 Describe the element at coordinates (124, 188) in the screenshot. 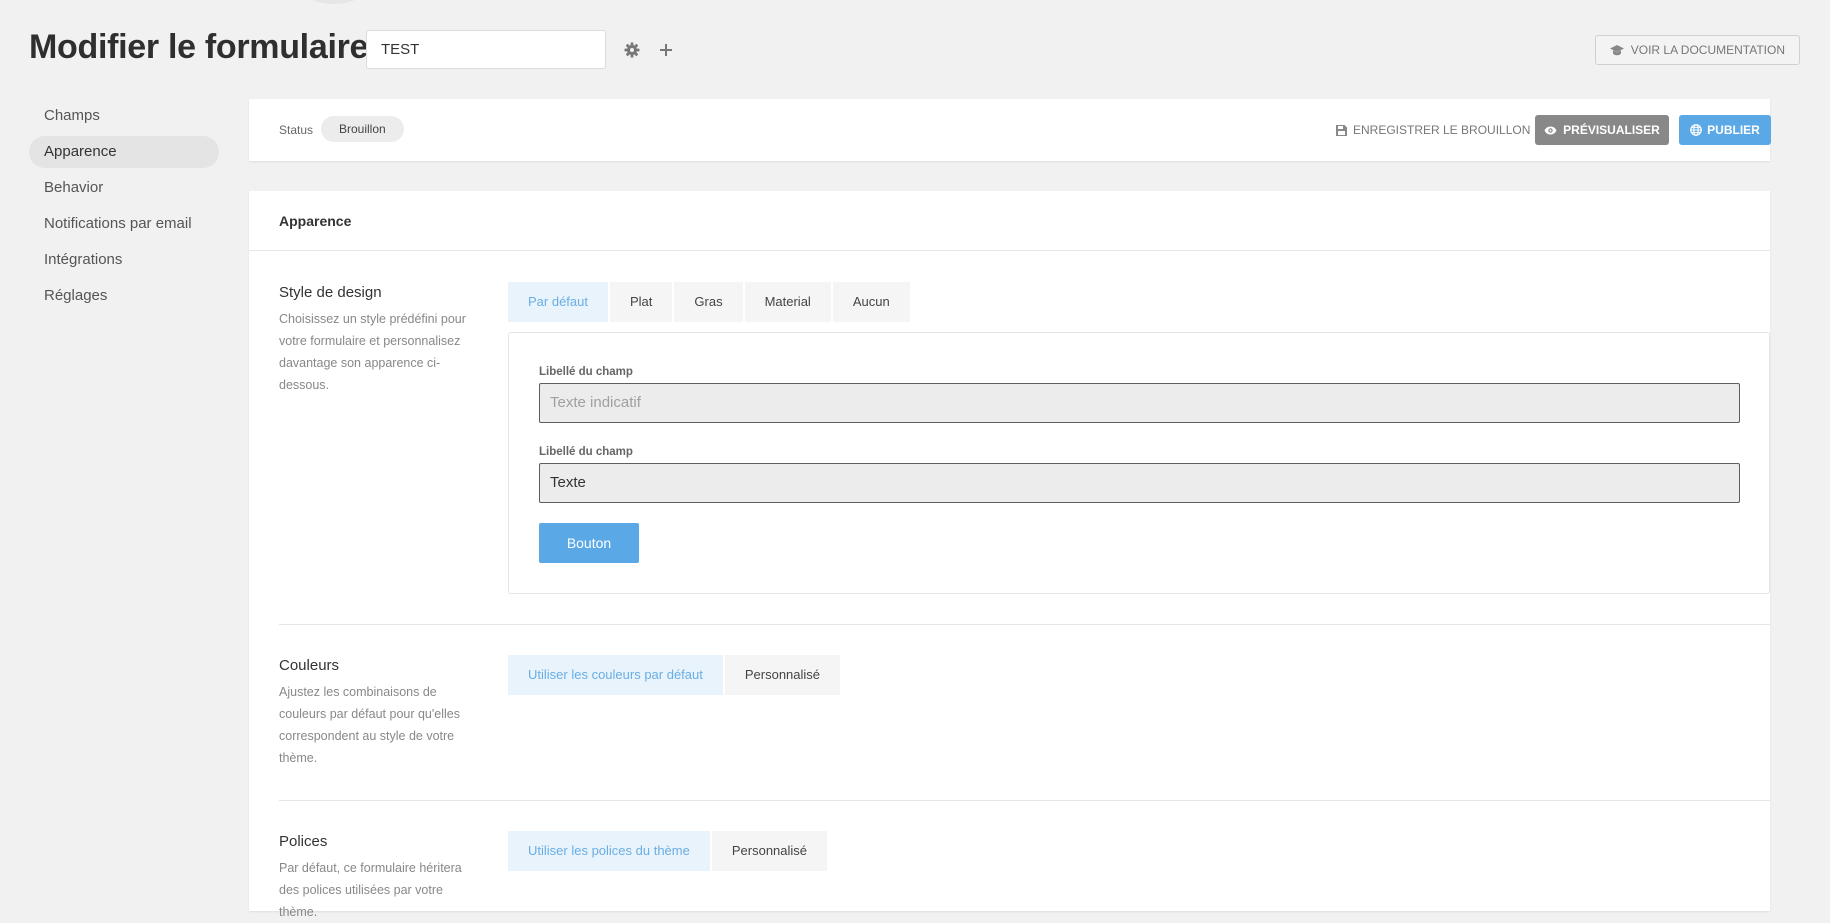

I see `sidebar-item-behavior: Behavior` at that location.